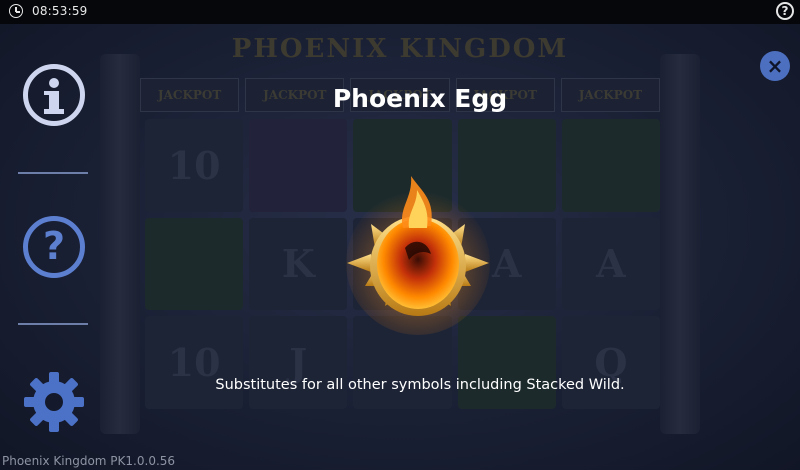 This screenshot has height=470, width=800. I want to click on clock-time: 08:53:59, so click(60, 11).